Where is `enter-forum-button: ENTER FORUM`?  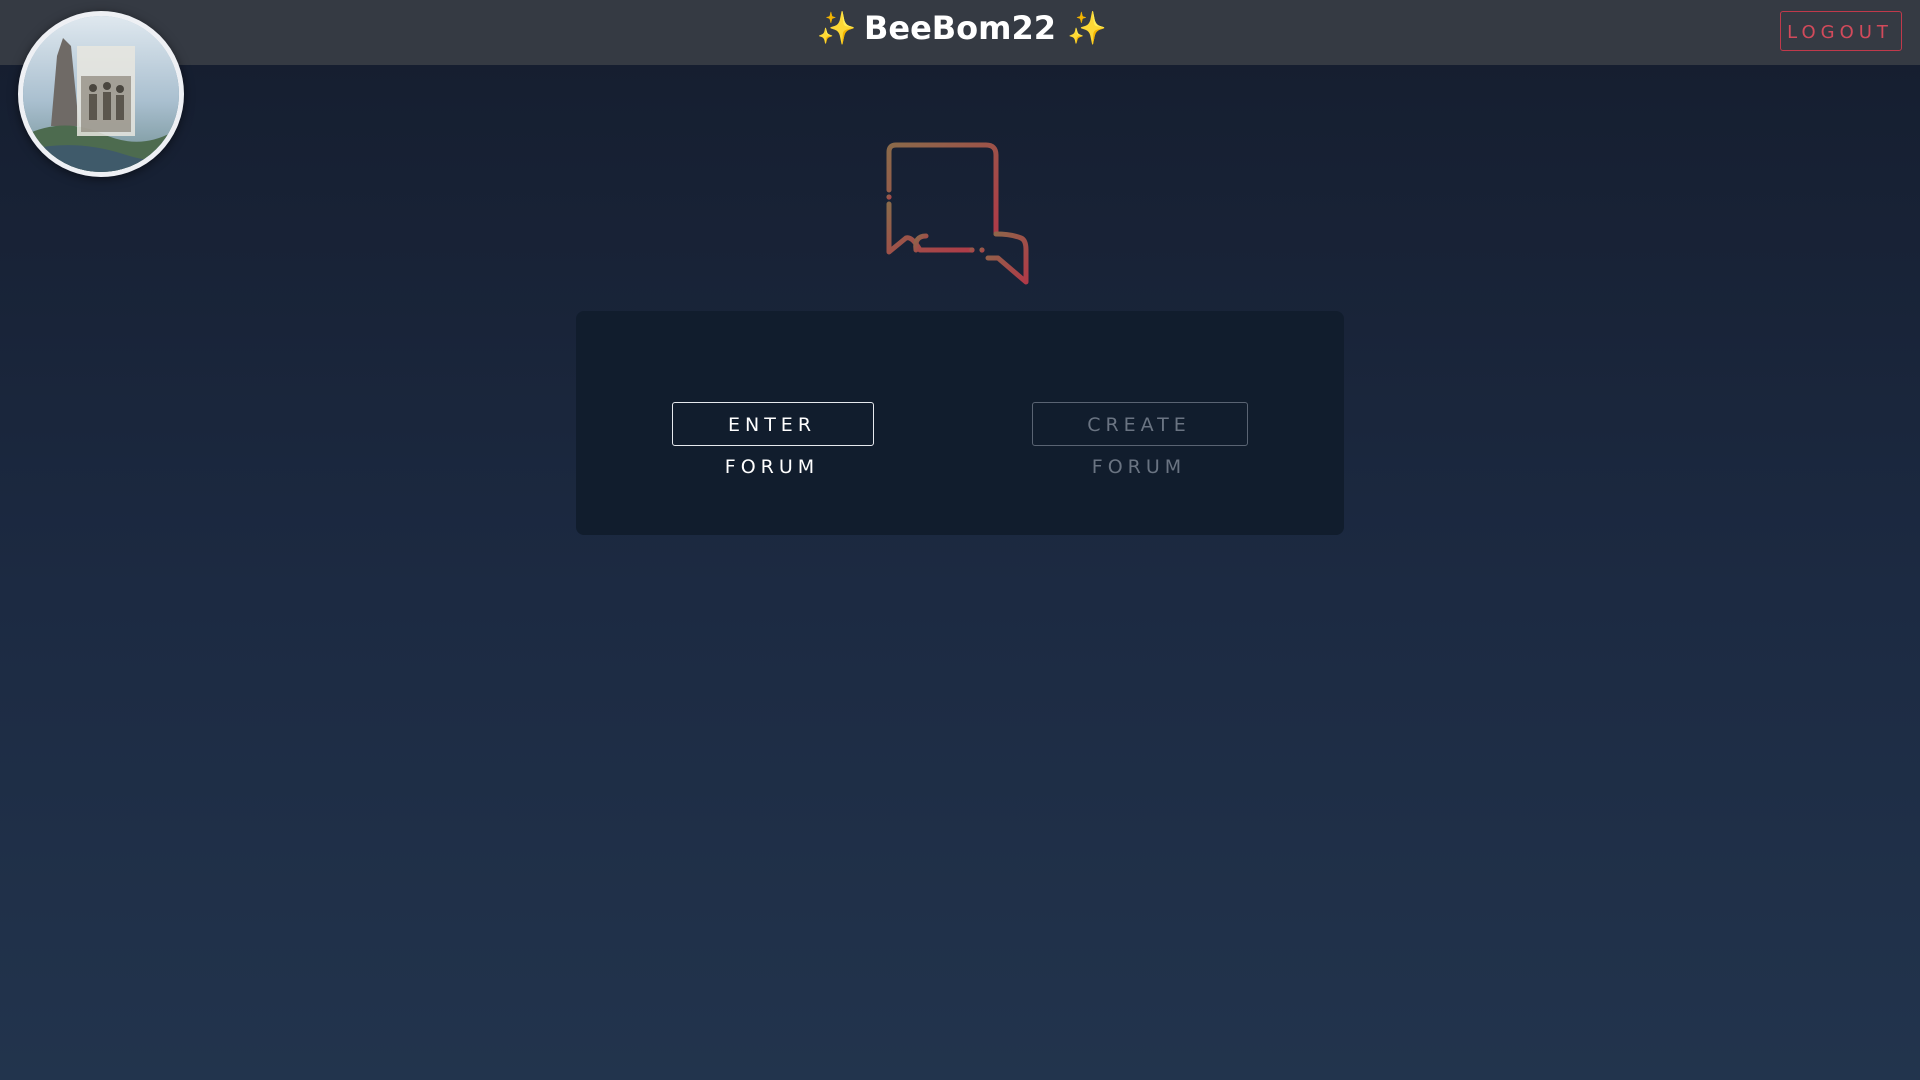
enter-forum-button: ENTER FORUM is located at coordinates (773, 440).